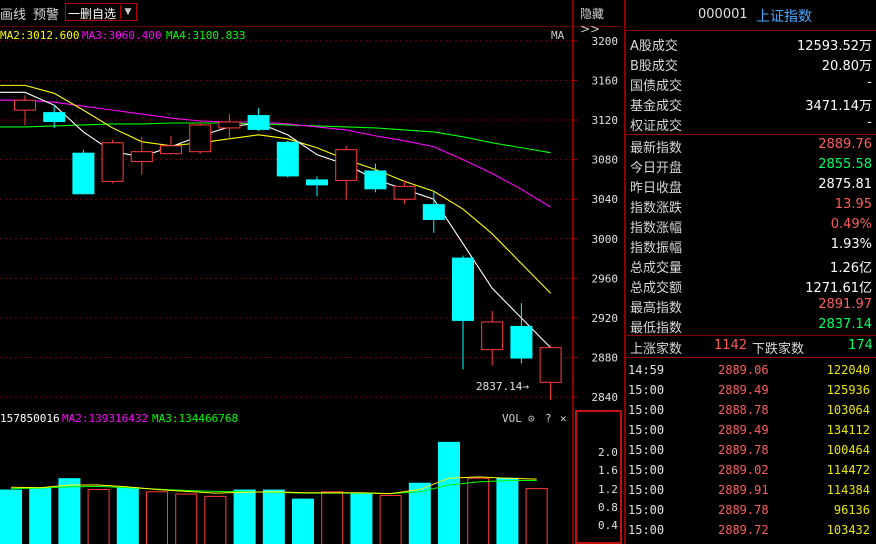  What do you see at coordinates (531, 418) in the screenshot?
I see `settings-icon: ⊙` at bounding box center [531, 418].